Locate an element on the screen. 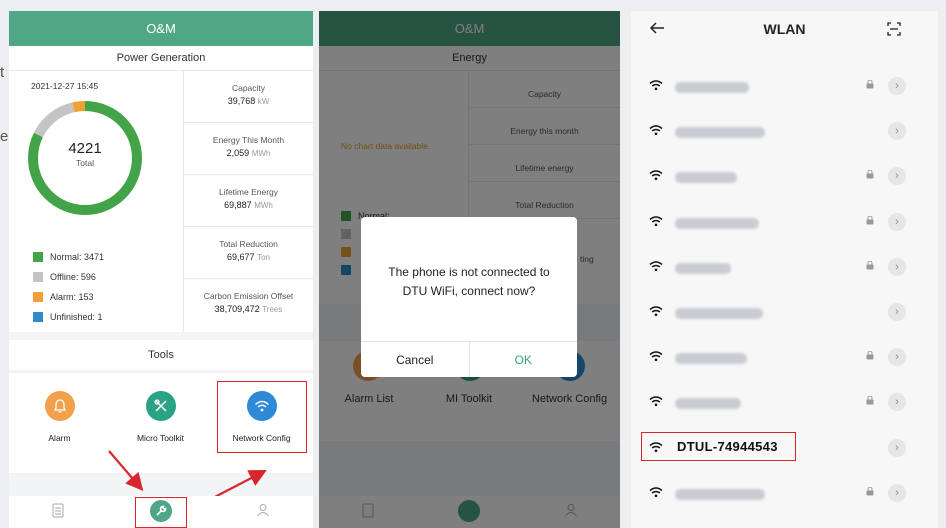 The height and width of the screenshot is (528, 946). app-header: O&M is located at coordinates (161, 28).